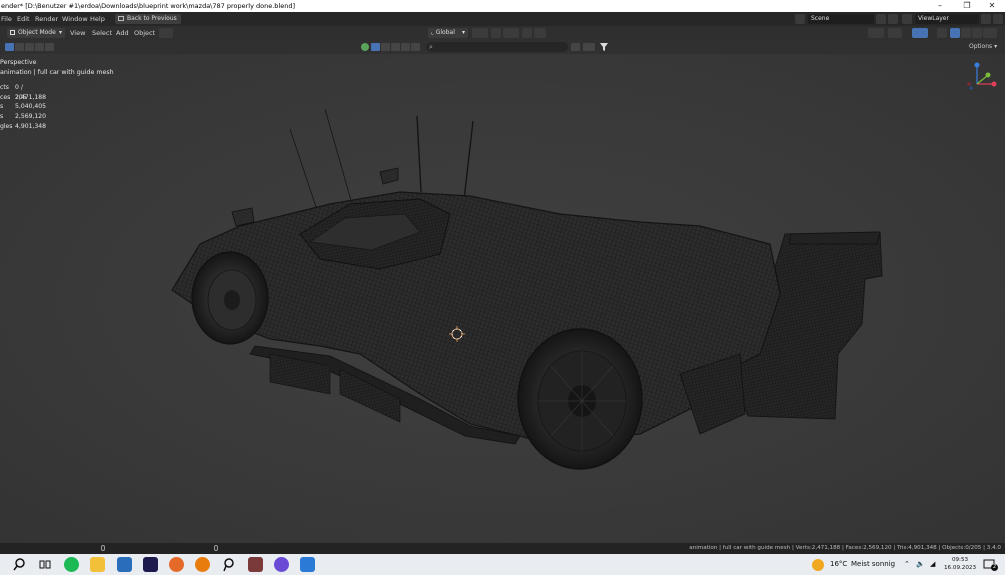 This screenshot has width=1005, height=575. I want to click on scene-label: Scene, so click(820, 18).